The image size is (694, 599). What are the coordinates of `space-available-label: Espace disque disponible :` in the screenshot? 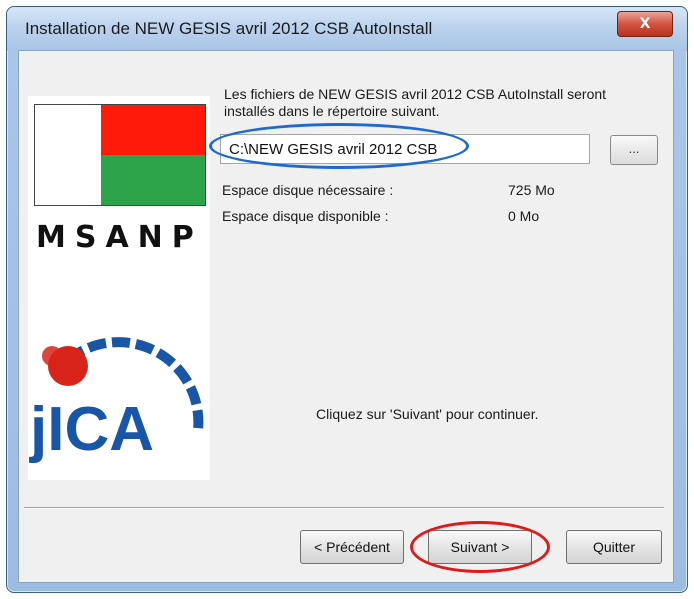 It's located at (305, 216).